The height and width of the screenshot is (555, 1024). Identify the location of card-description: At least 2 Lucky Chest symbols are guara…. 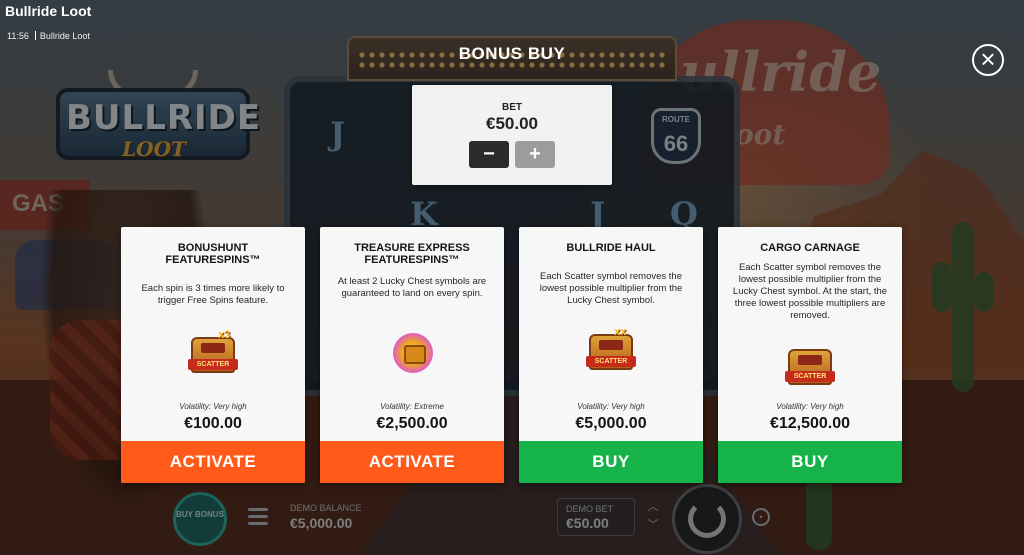
(412, 287).